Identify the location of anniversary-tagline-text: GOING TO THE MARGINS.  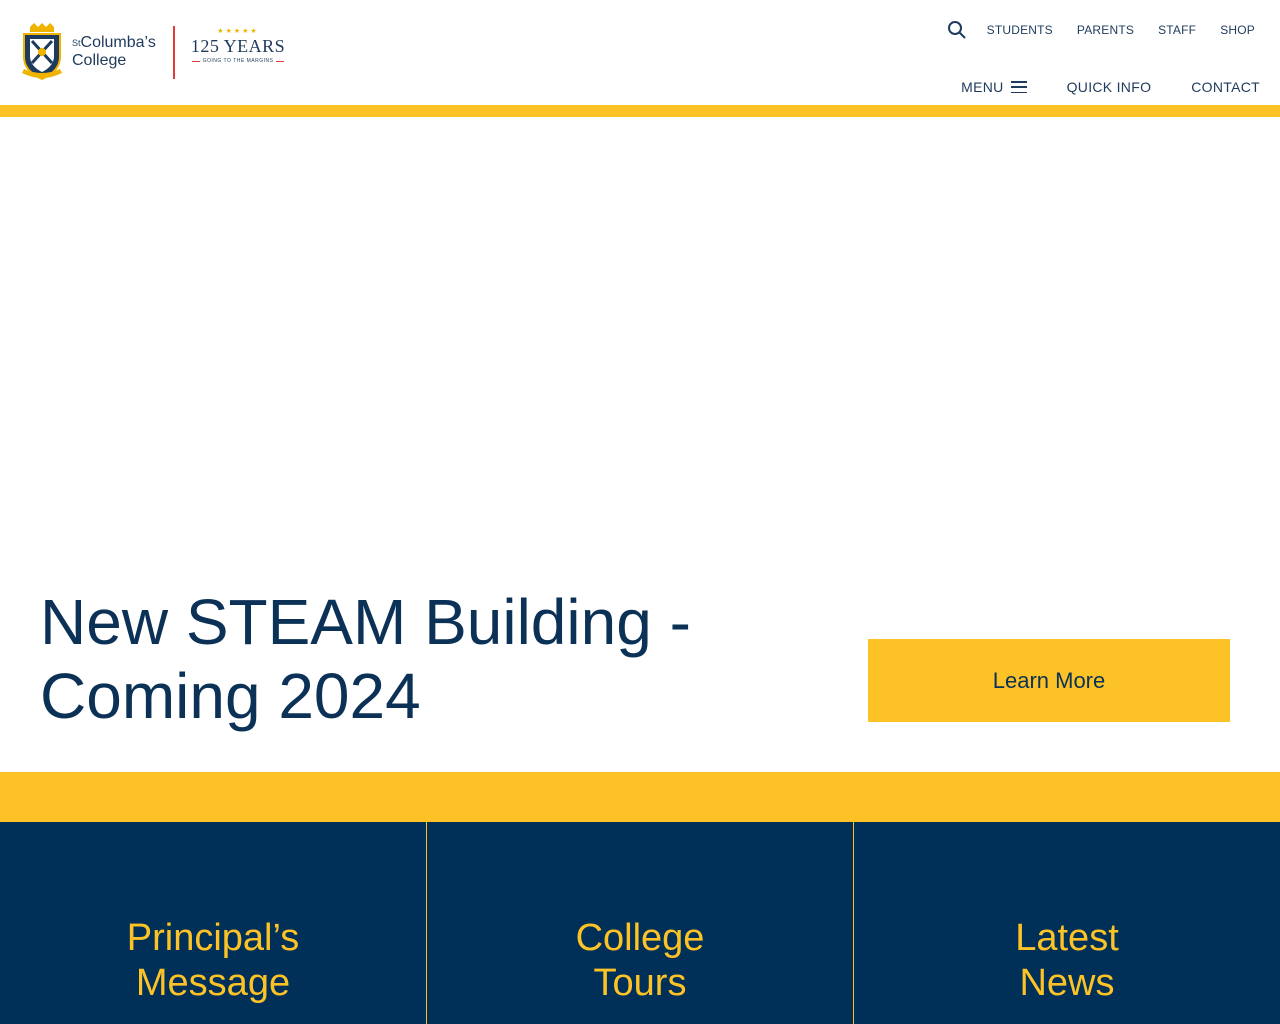
(238, 61).